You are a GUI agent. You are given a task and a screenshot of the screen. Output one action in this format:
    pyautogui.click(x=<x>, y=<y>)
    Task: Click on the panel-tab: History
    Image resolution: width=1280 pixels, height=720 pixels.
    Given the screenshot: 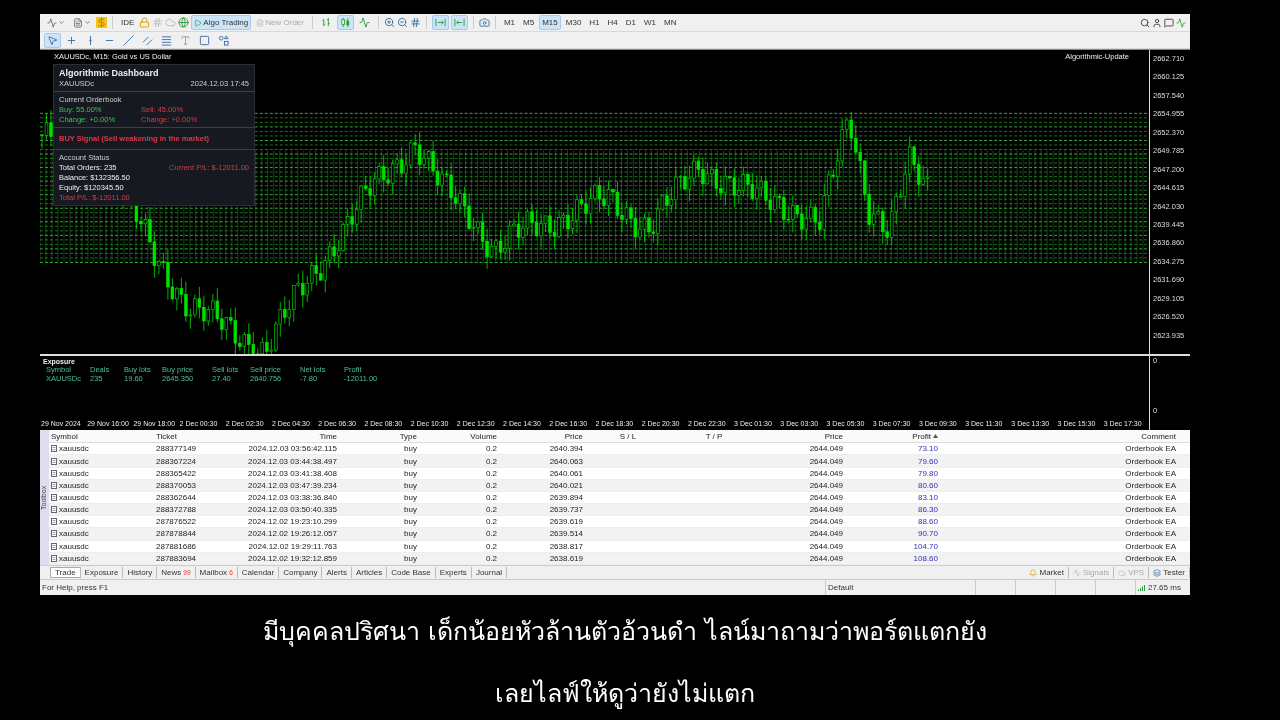 What is the action you would take?
    pyautogui.click(x=140, y=573)
    